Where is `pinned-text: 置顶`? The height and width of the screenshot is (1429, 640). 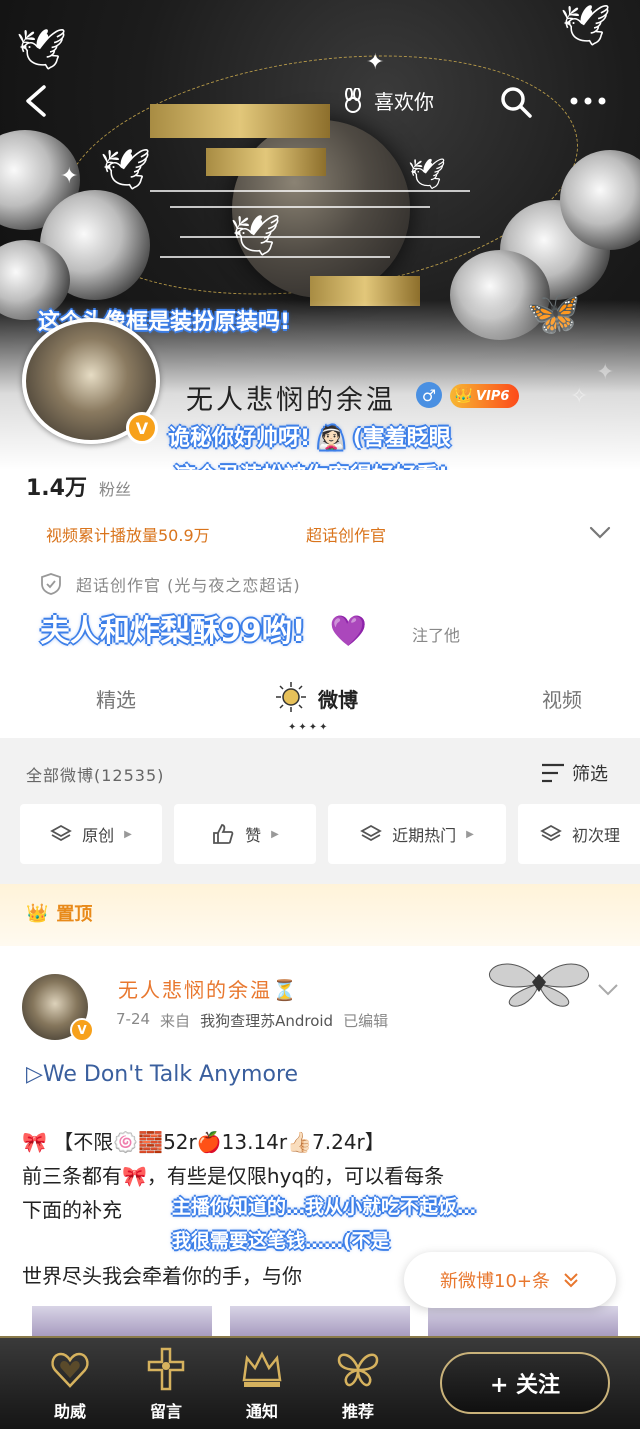
pinned-text: 置顶 is located at coordinates (74, 914).